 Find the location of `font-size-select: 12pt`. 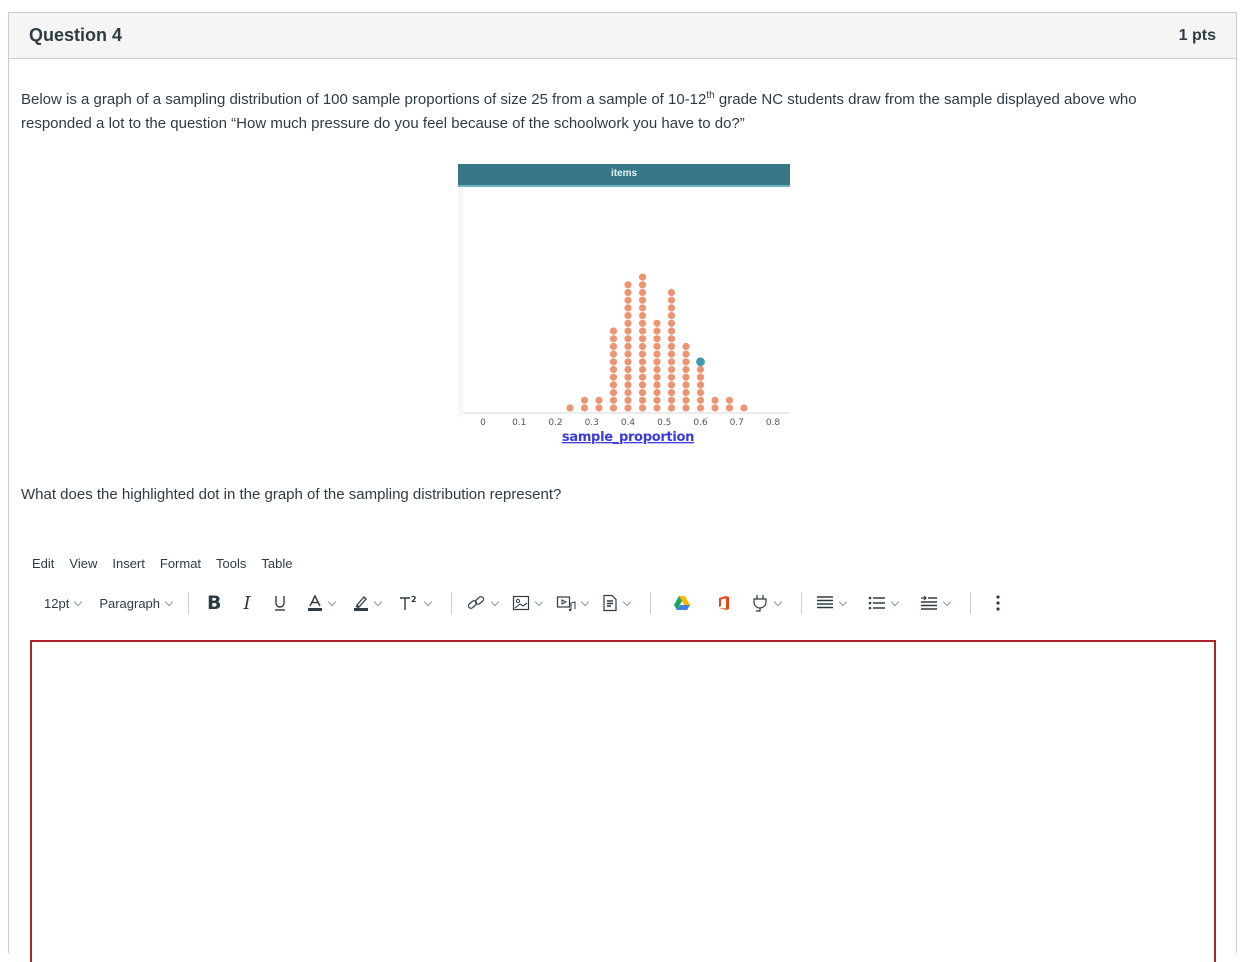

font-size-select: 12pt is located at coordinates (65, 603).